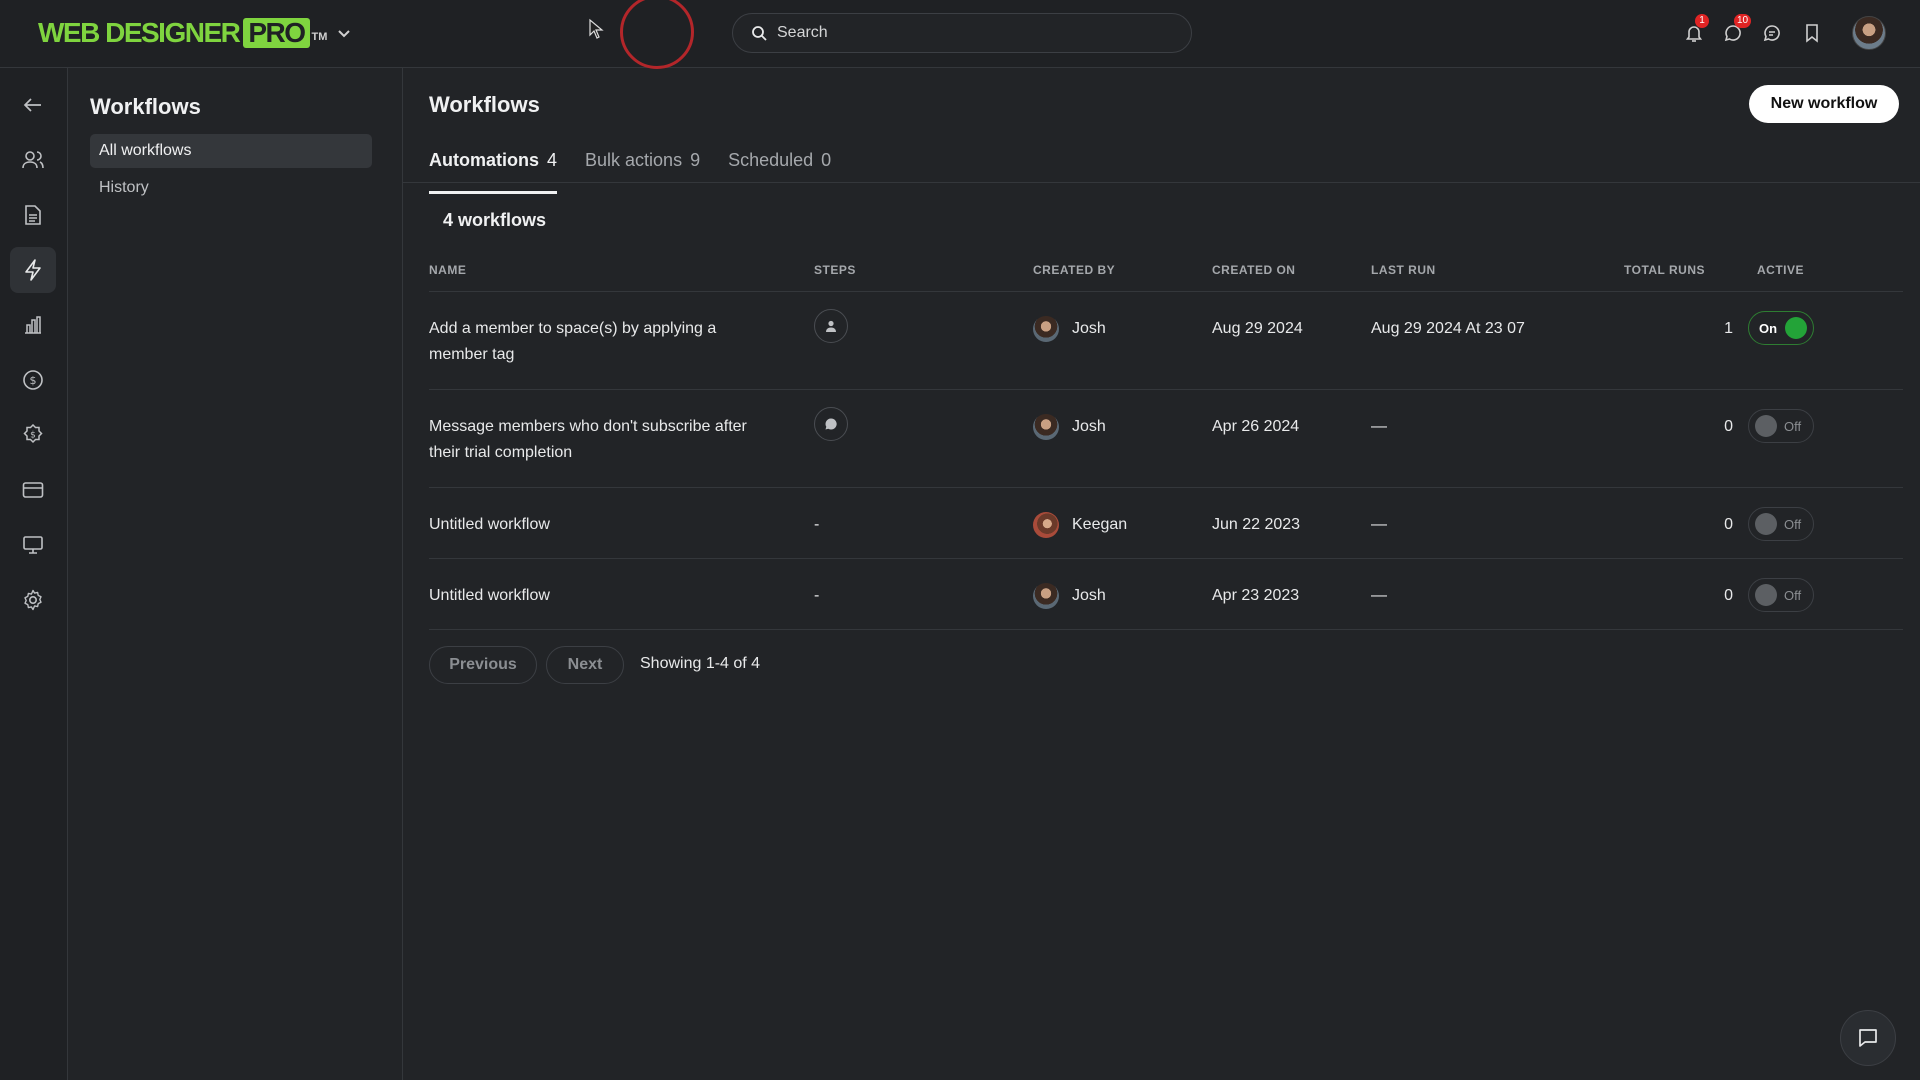 The width and height of the screenshot is (1920, 1080). I want to click on gear-icon, so click(33, 600).